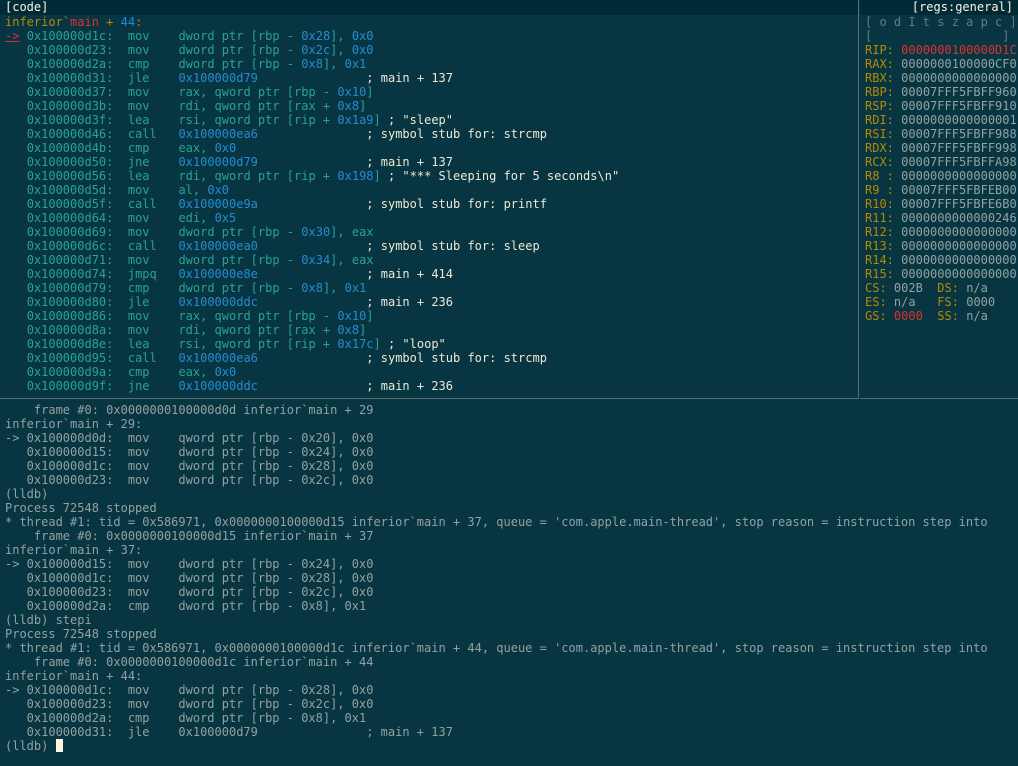 This screenshot has width=1018, height=766. I want to click on instruction-operand-number: 0x100000ea0, so click(218, 246).